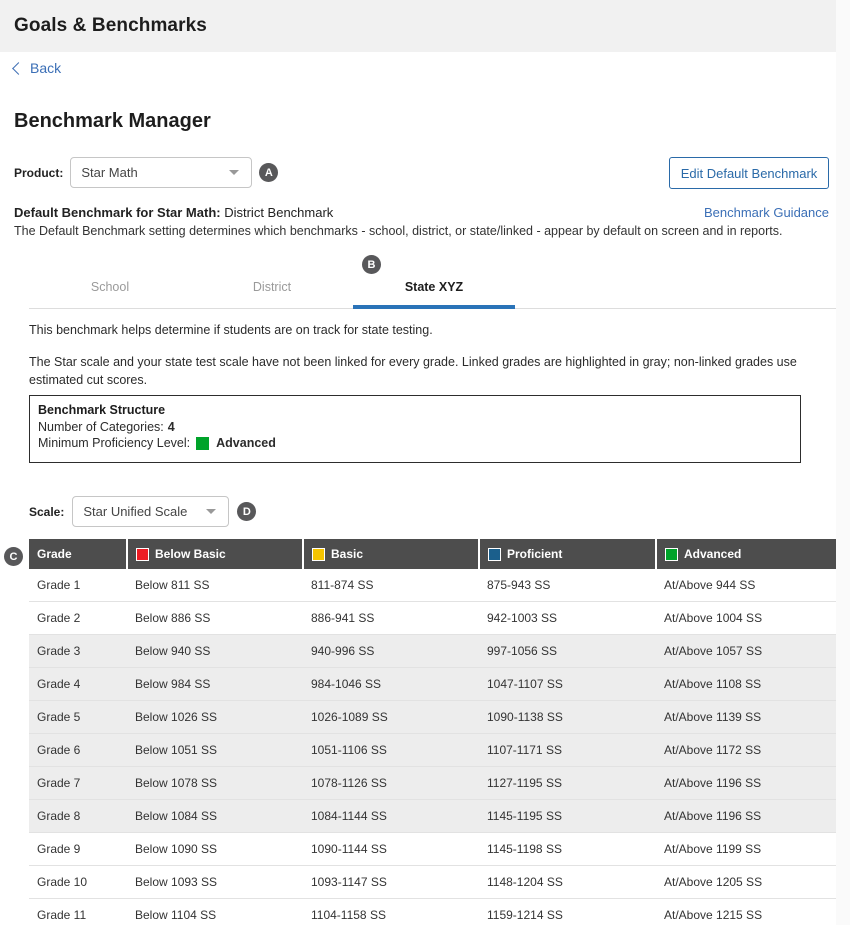  I want to click on cell-grade: Grade 1, so click(78, 585).